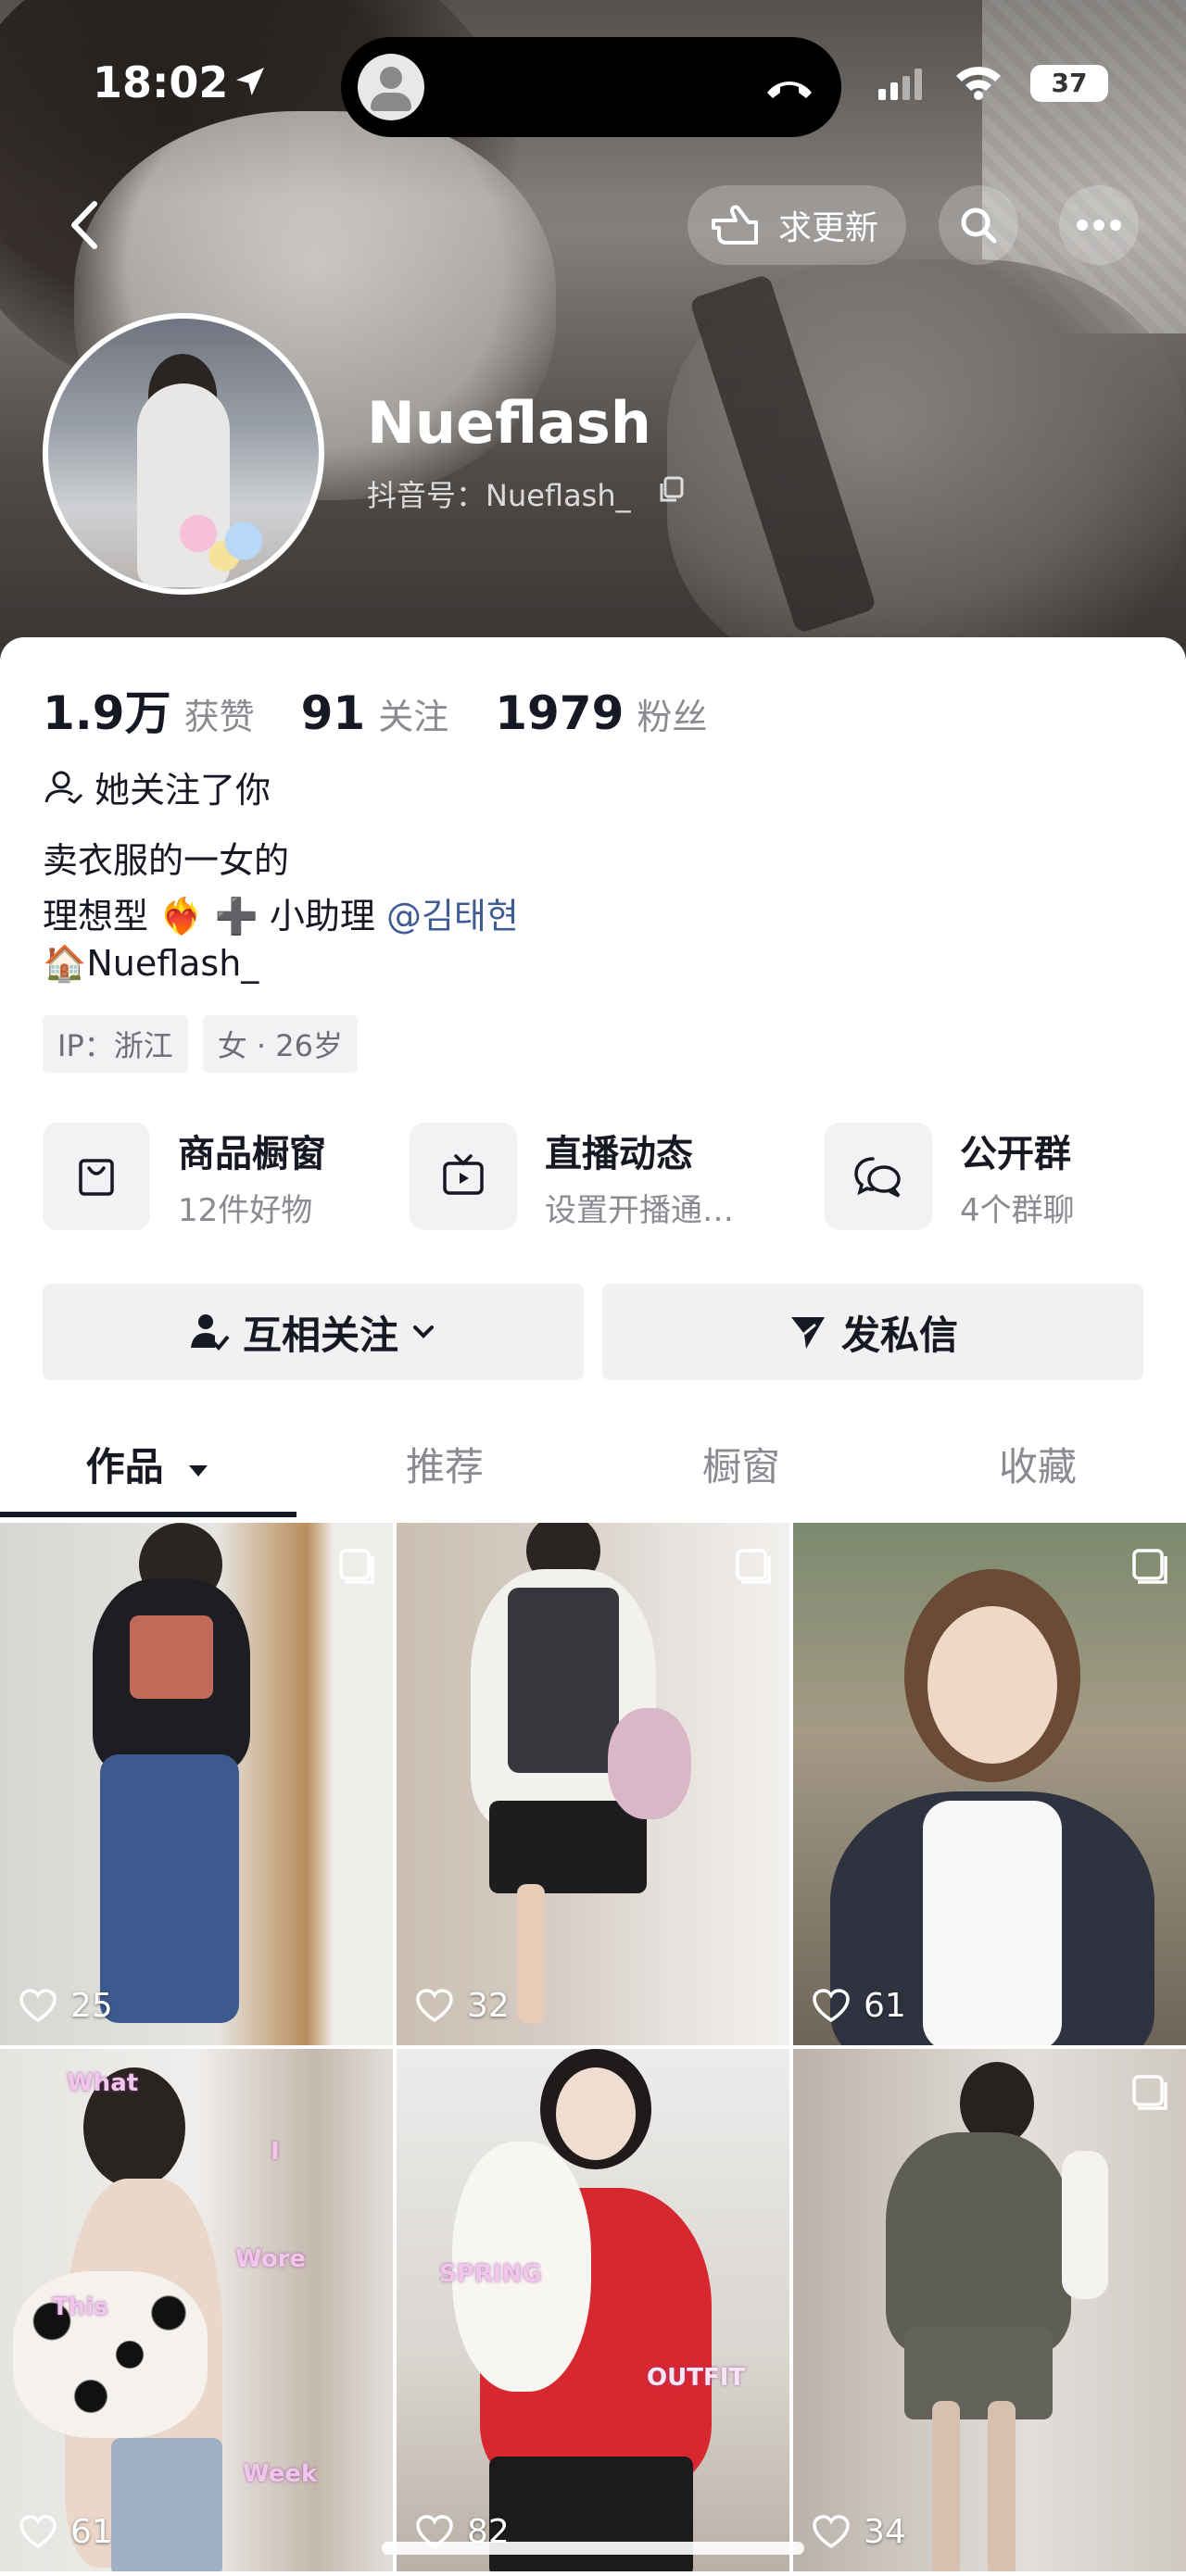  Describe the element at coordinates (115, 1044) in the screenshot. I see `ip-tag: IP：浙江` at that location.